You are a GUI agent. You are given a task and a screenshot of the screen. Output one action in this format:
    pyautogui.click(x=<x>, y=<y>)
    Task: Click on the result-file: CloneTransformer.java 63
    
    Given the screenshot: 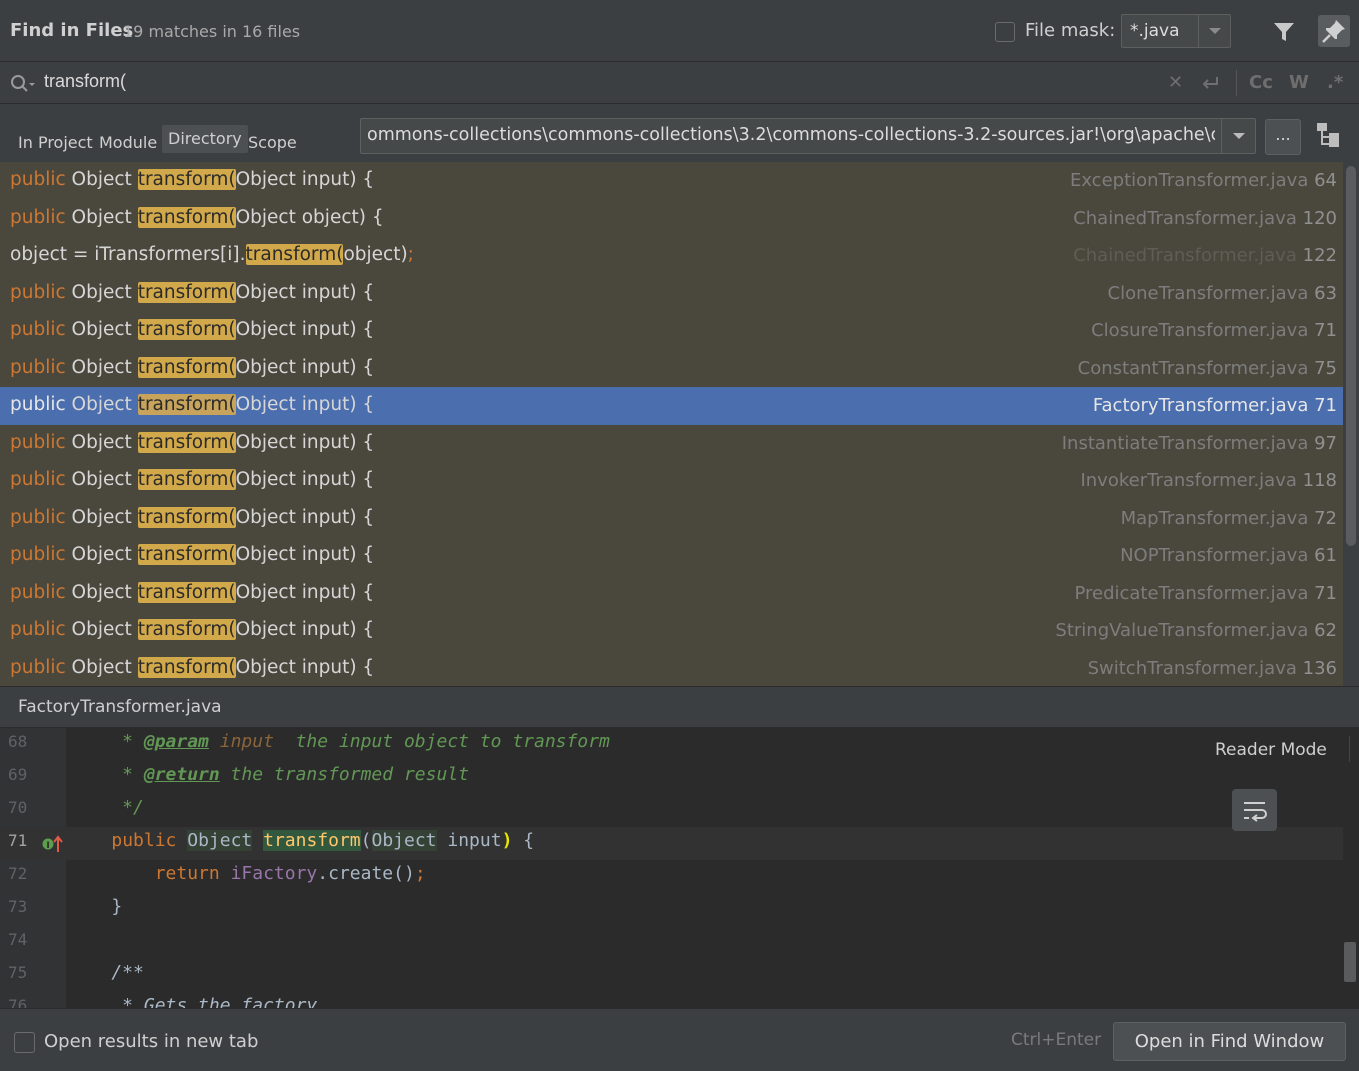 What is the action you would take?
    pyautogui.click(x=1222, y=293)
    